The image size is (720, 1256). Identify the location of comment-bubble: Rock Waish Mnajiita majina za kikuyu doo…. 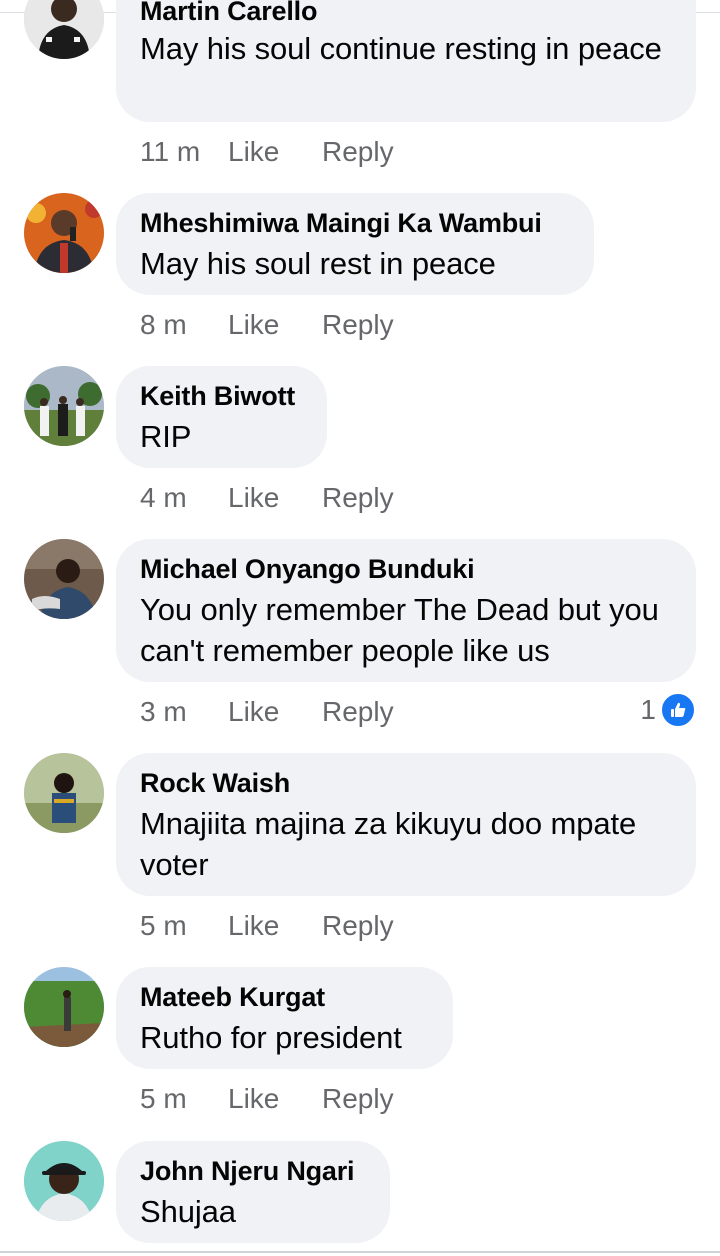
(406, 824).